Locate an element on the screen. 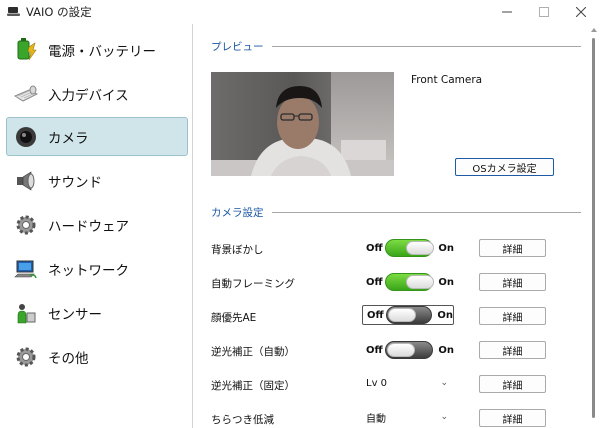  maximize-button is located at coordinates (544, 12).